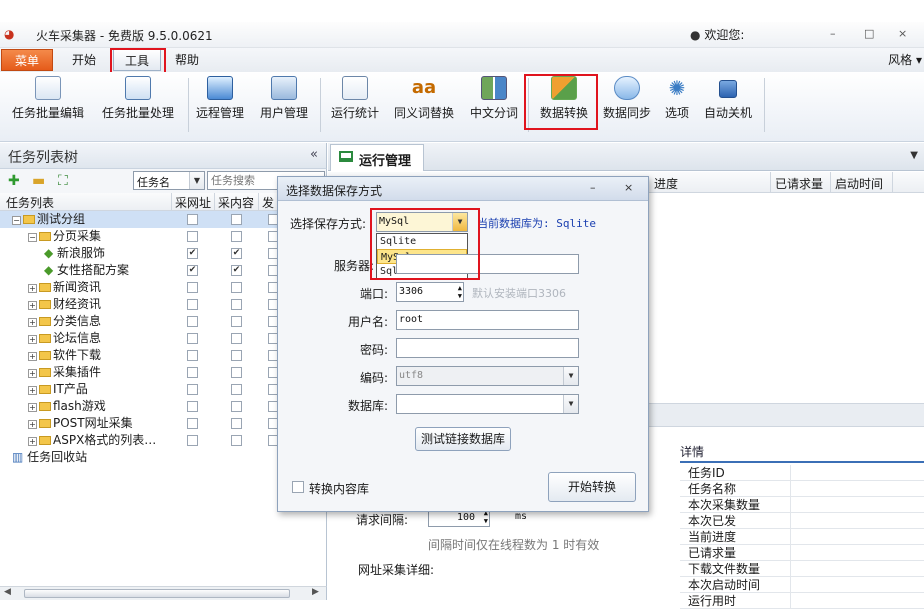 The image size is (924, 609). What do you see at coordinates (463, 189) in the screenshot?
I see `dialog-title-bar: 选择数据保存方式 – ×` at bounding box center [463, 189].